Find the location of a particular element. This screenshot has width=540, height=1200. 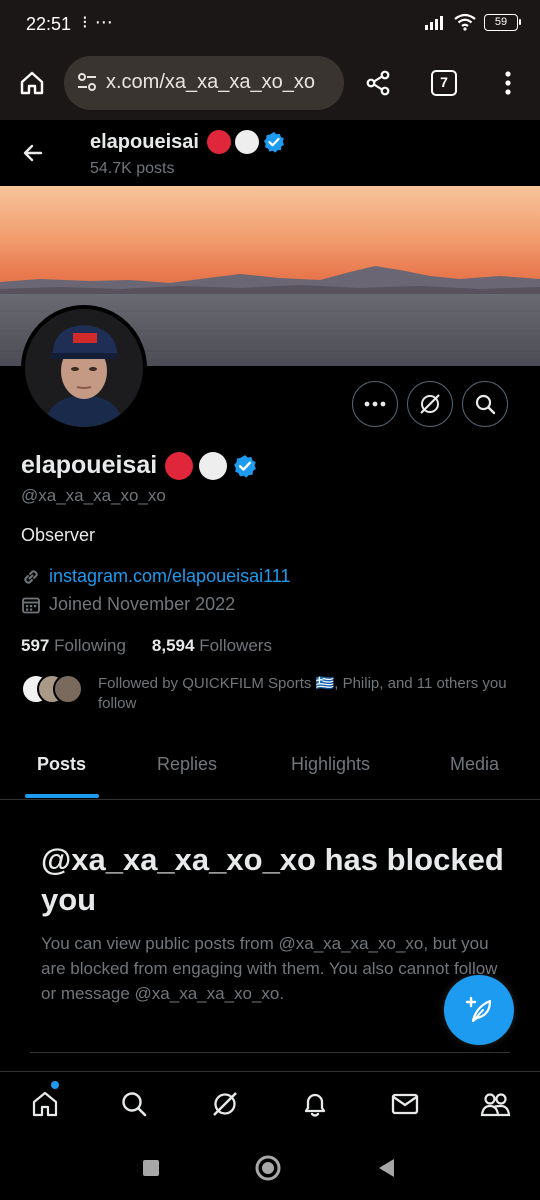

people-icon is located at coordinates (495, 1105).